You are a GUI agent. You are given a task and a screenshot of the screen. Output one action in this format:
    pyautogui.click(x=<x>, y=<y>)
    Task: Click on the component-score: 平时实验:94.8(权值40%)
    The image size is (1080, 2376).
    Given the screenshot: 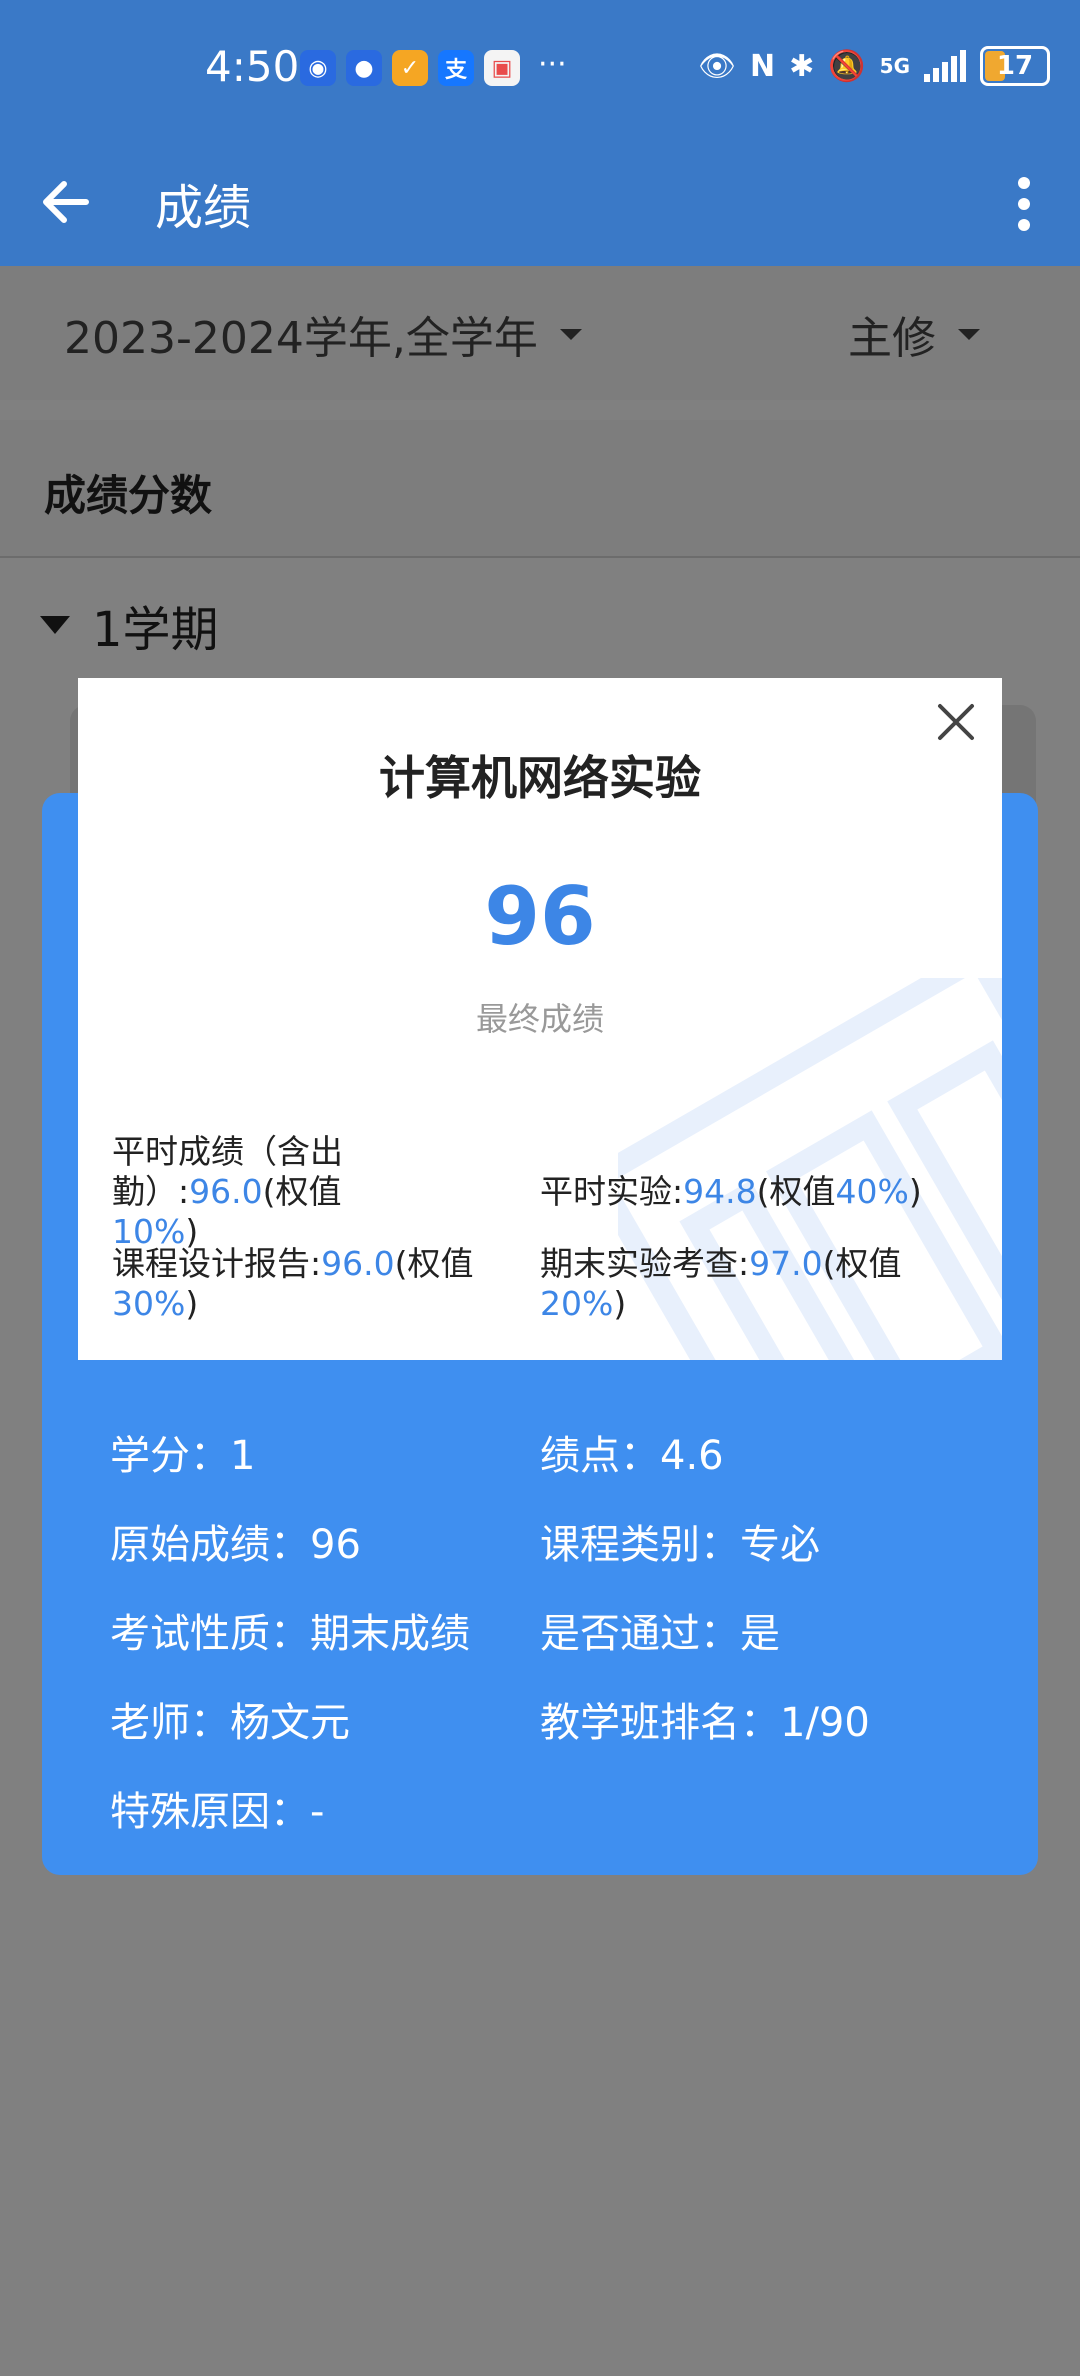 What is the action you would take?
    pyautogui.click(x=731, y=1191)
    